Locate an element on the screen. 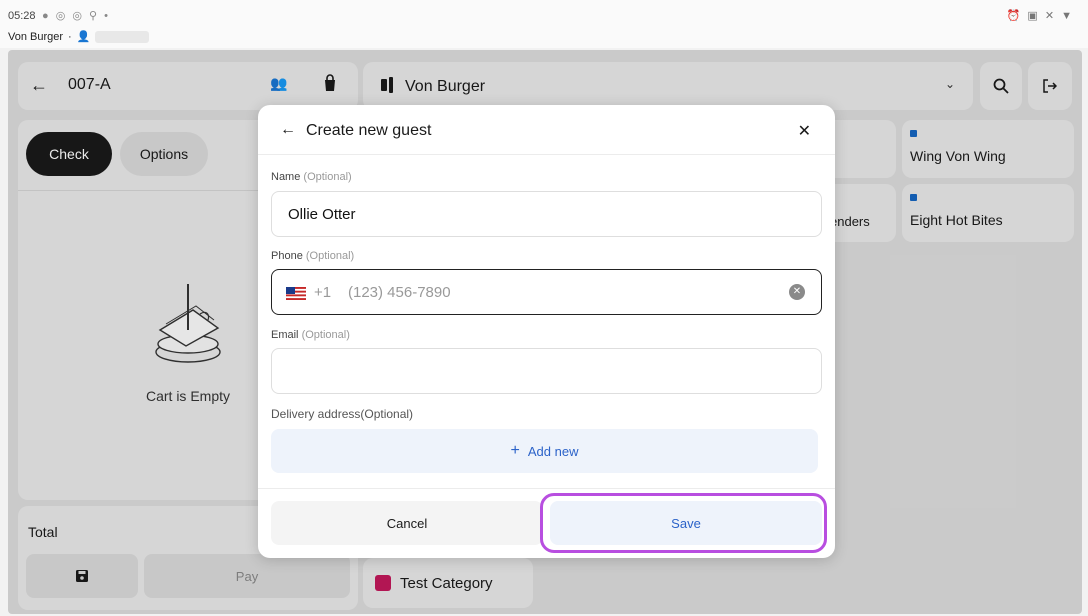  name-label: Name (Optional) is located at coordinates (311, 177).